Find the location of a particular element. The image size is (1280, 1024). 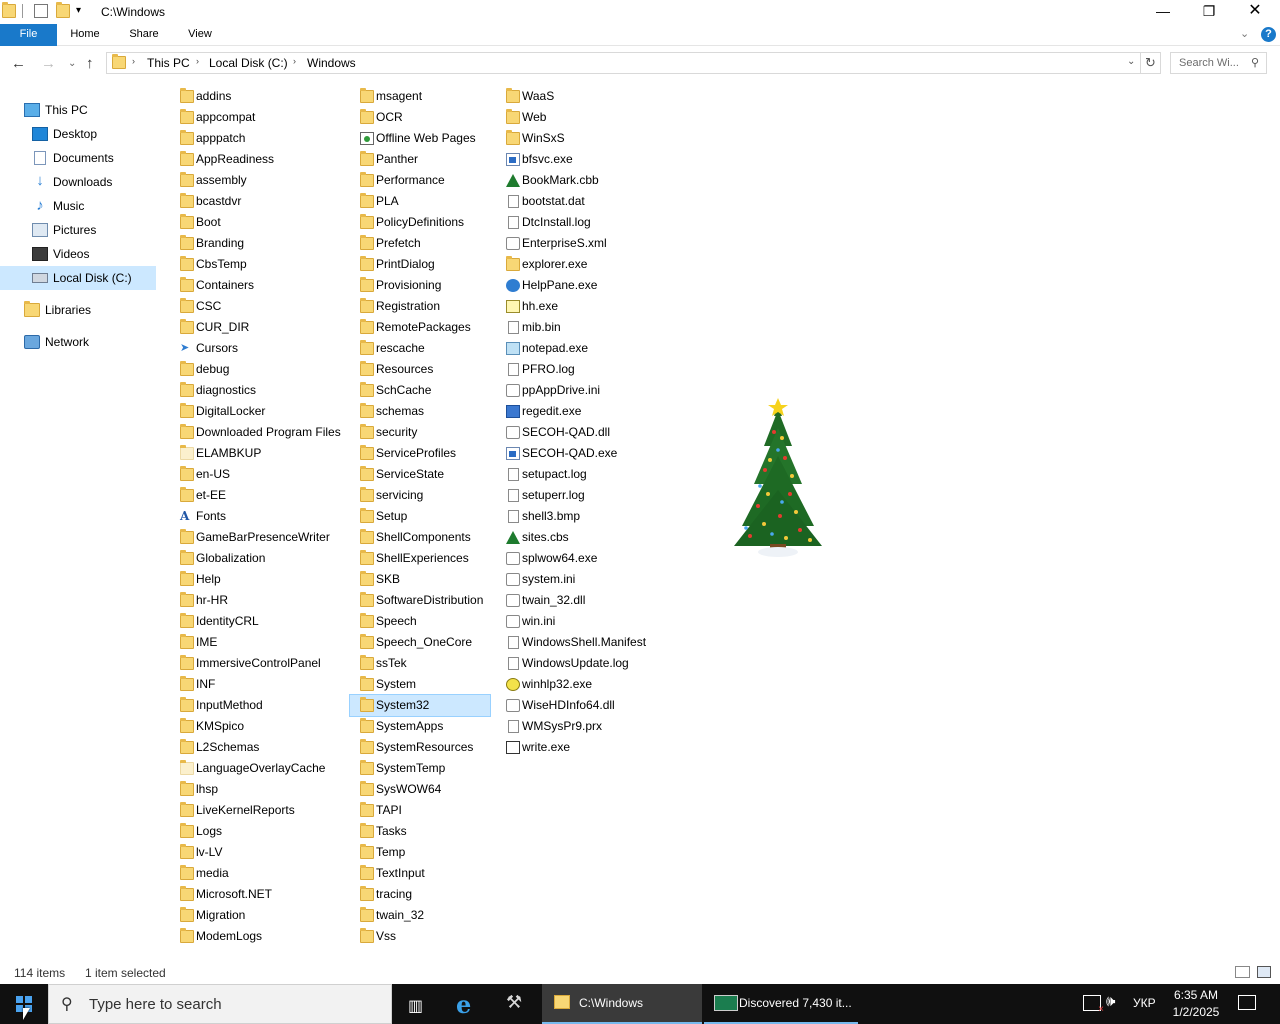

folder-item: Temp is located at coordinates (420, 852).